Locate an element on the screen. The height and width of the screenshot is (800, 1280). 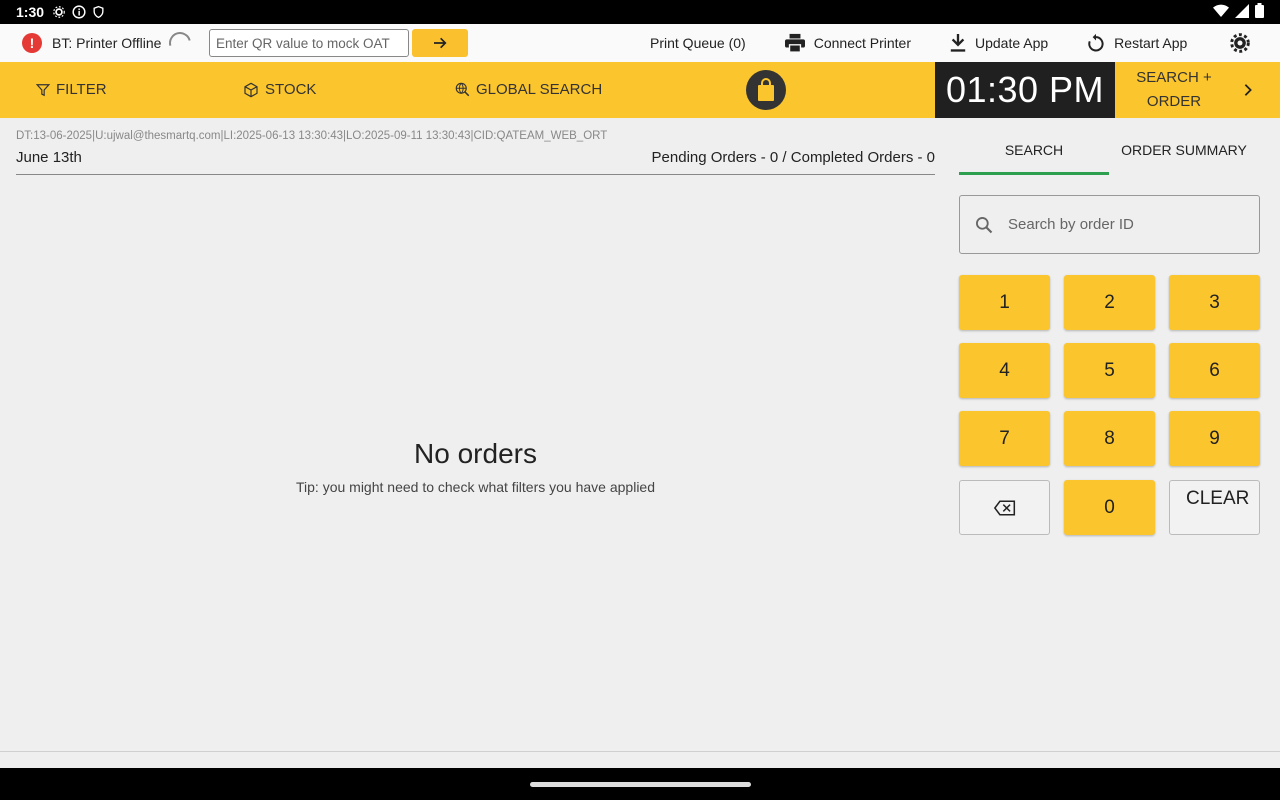
print-queue-button: Print Queue (0) is located at coordinates (698, 43).